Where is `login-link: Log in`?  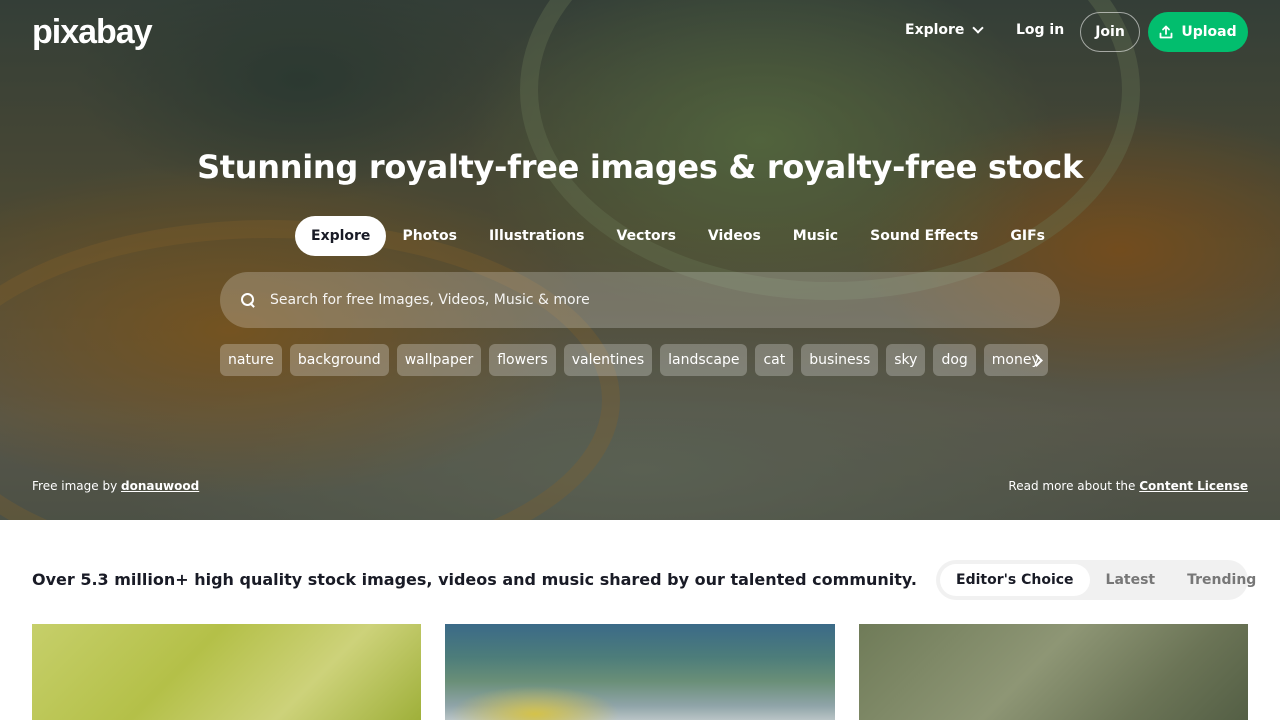 login-link: Log in is located at coordinates (1040, 30).